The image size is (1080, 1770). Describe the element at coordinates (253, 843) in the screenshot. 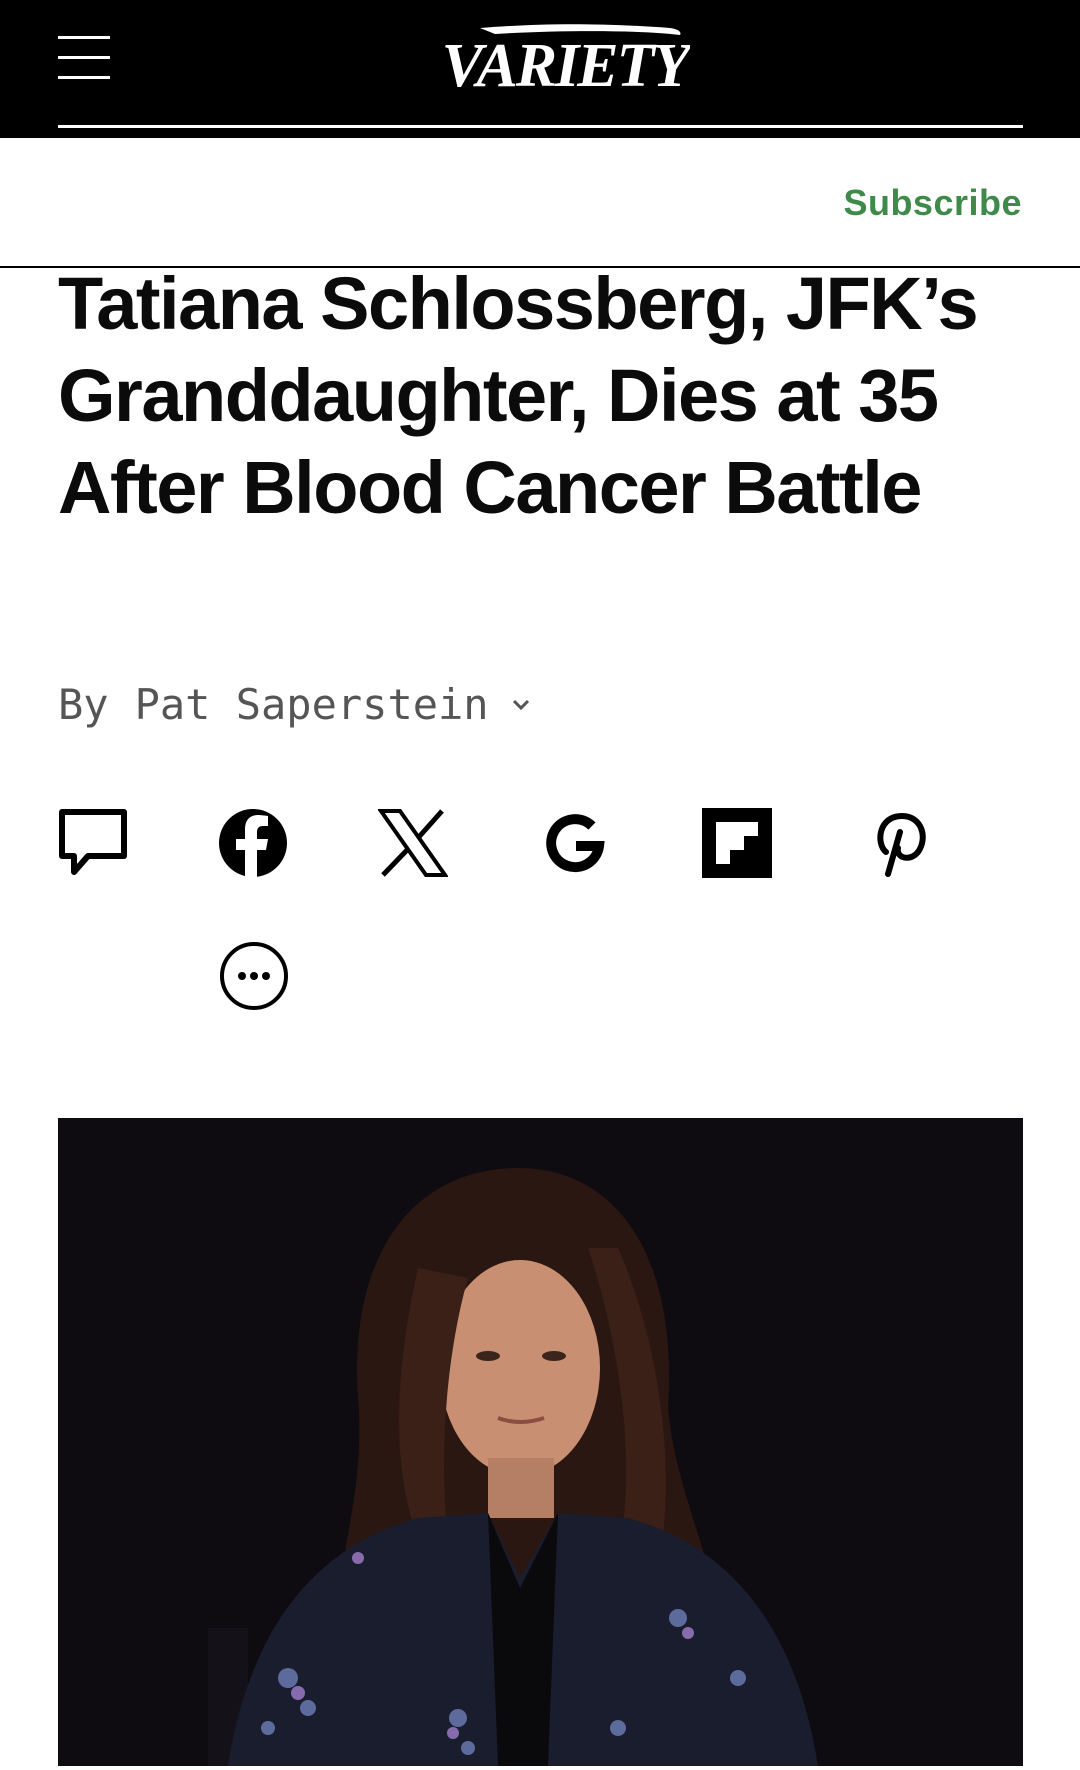

I see `facebook-icon` at that location.